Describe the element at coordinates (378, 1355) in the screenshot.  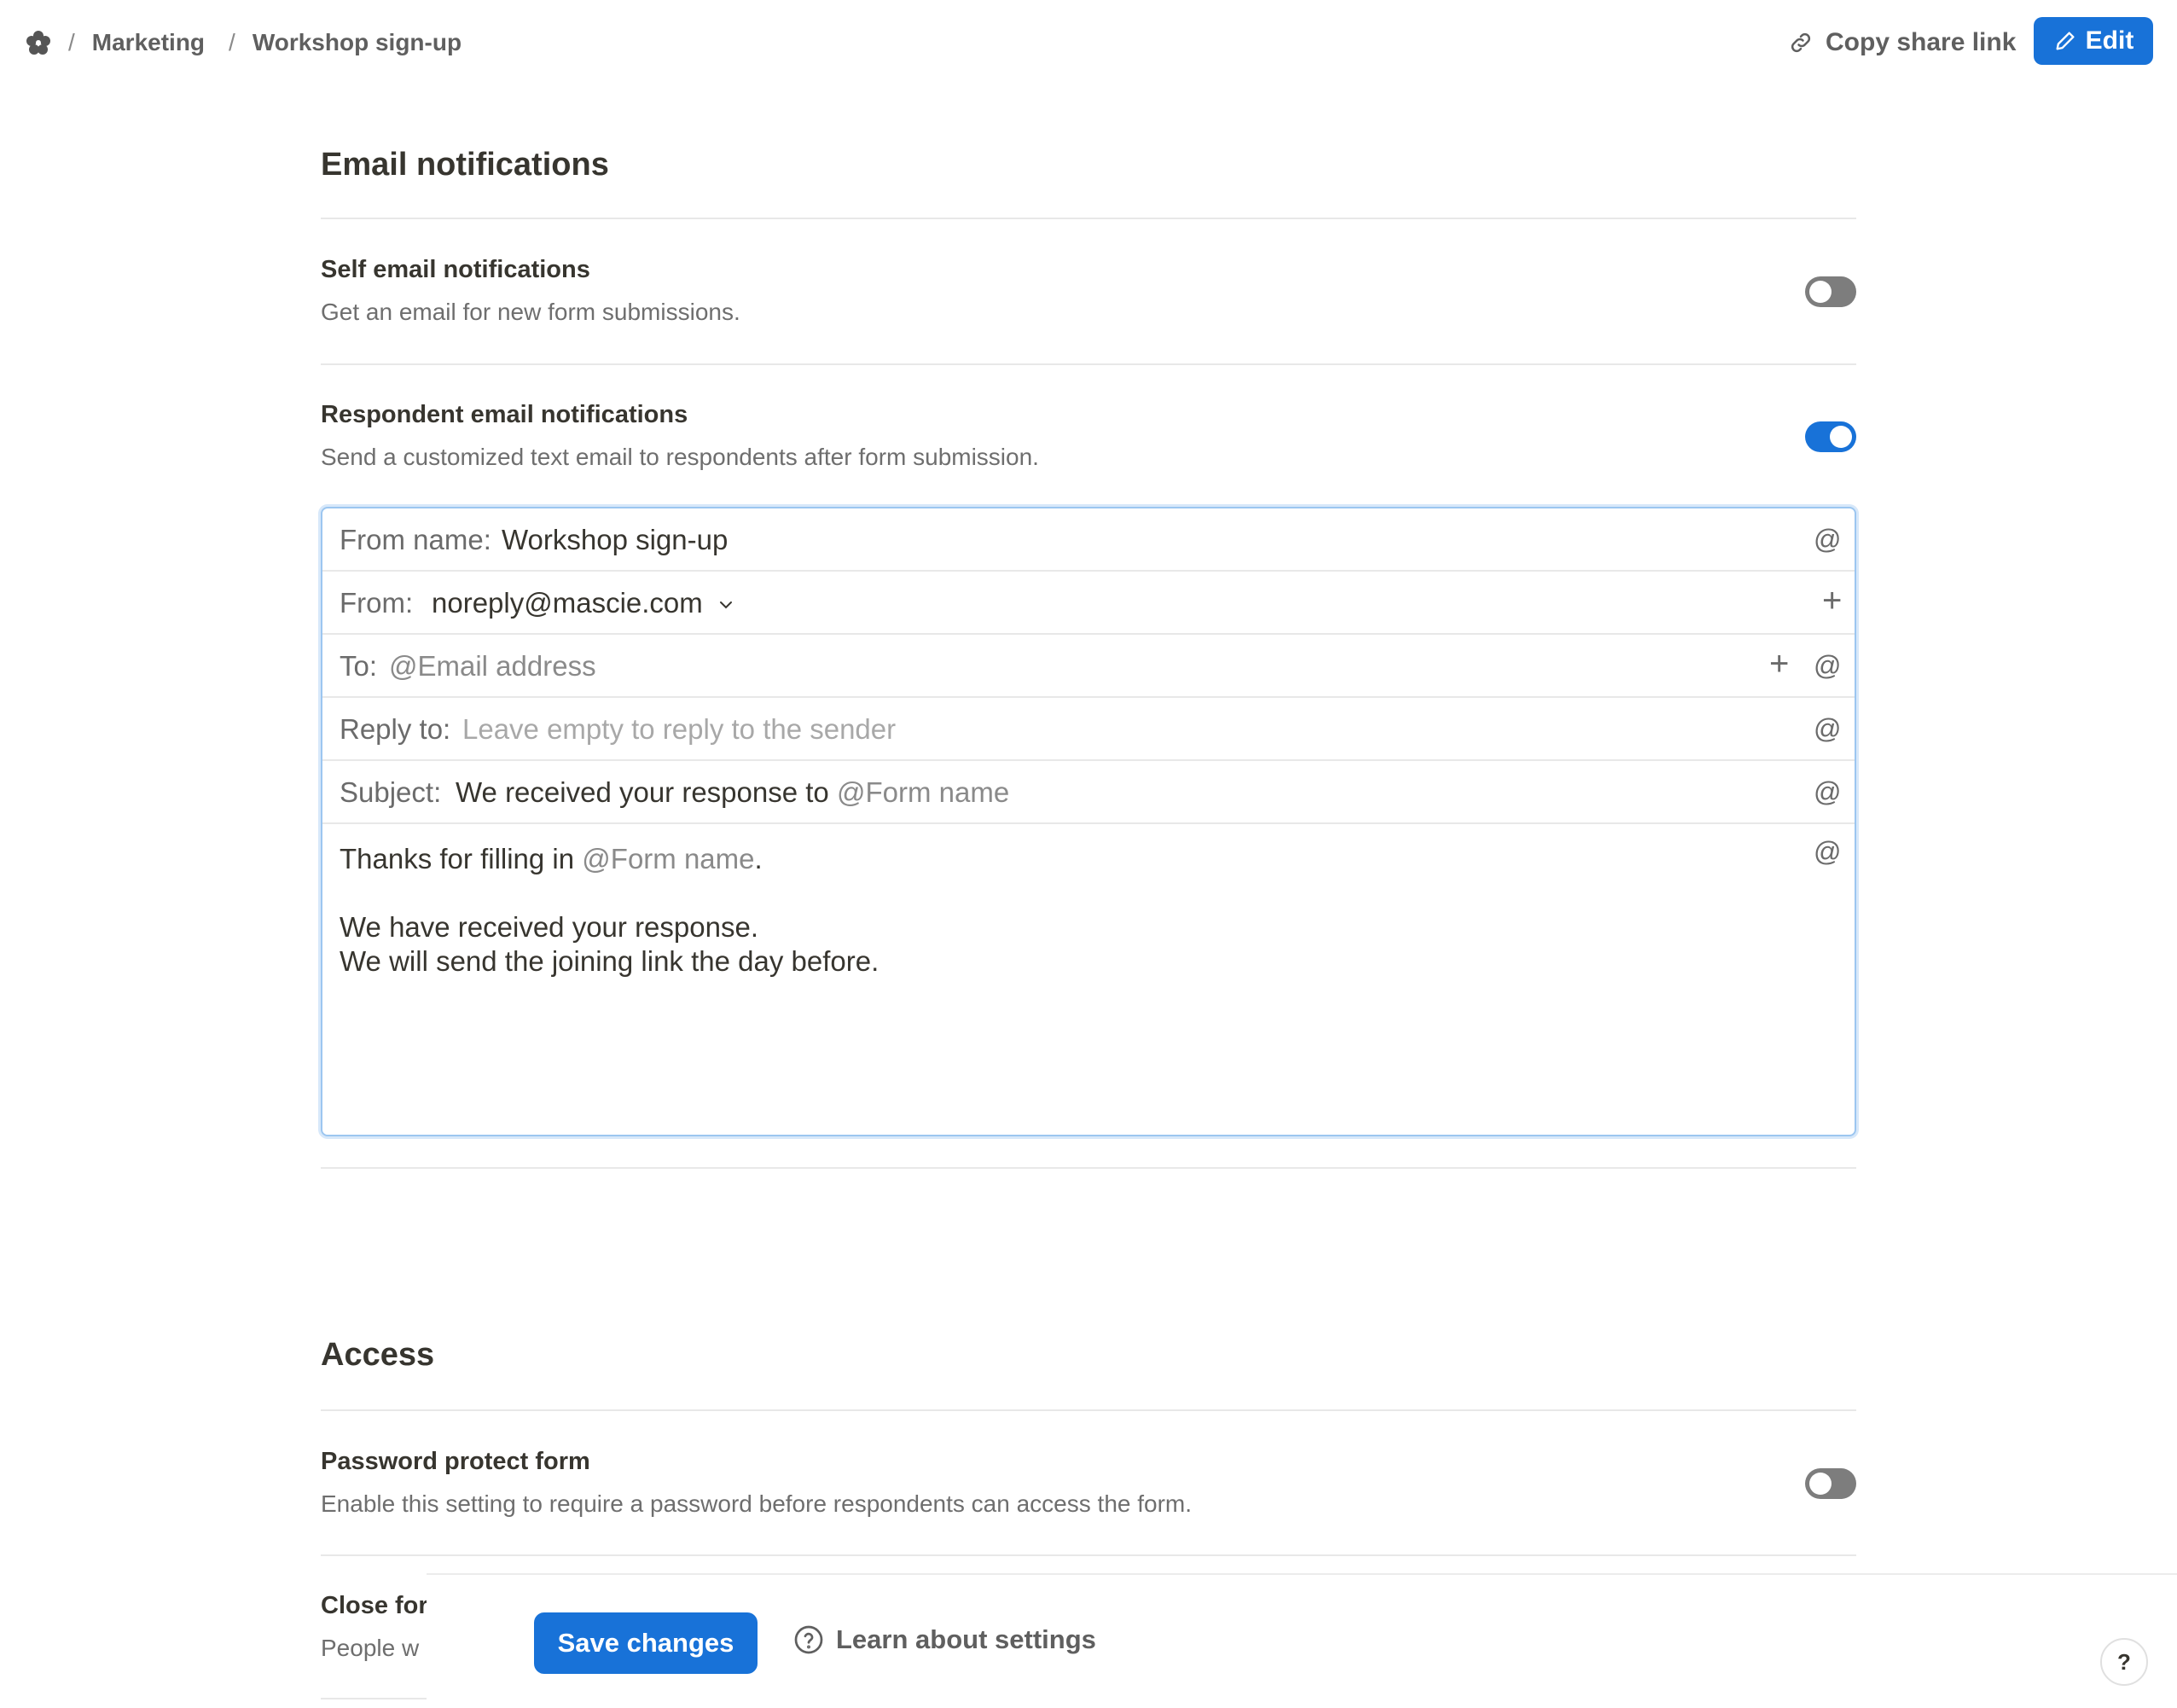
I see `access-heading: Access` at that location.